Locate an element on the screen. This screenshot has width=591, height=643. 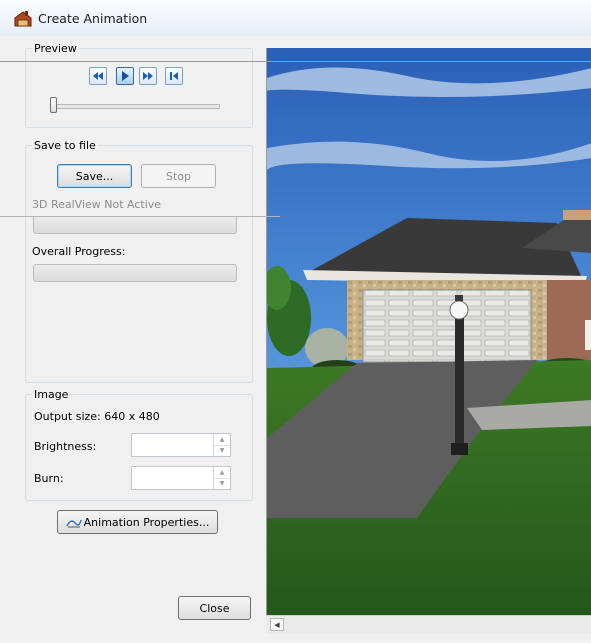
close-button: Close is located at coordinates (214, 608).